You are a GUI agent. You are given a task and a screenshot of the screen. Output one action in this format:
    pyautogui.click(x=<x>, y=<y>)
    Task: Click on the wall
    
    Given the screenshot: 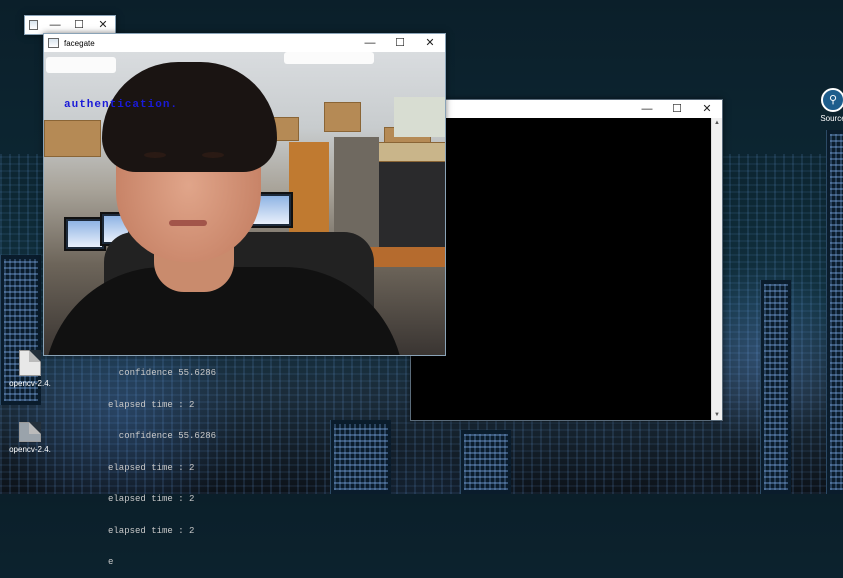 What is the action you would take?
    pyautogui.click(x=419, y=117)
    